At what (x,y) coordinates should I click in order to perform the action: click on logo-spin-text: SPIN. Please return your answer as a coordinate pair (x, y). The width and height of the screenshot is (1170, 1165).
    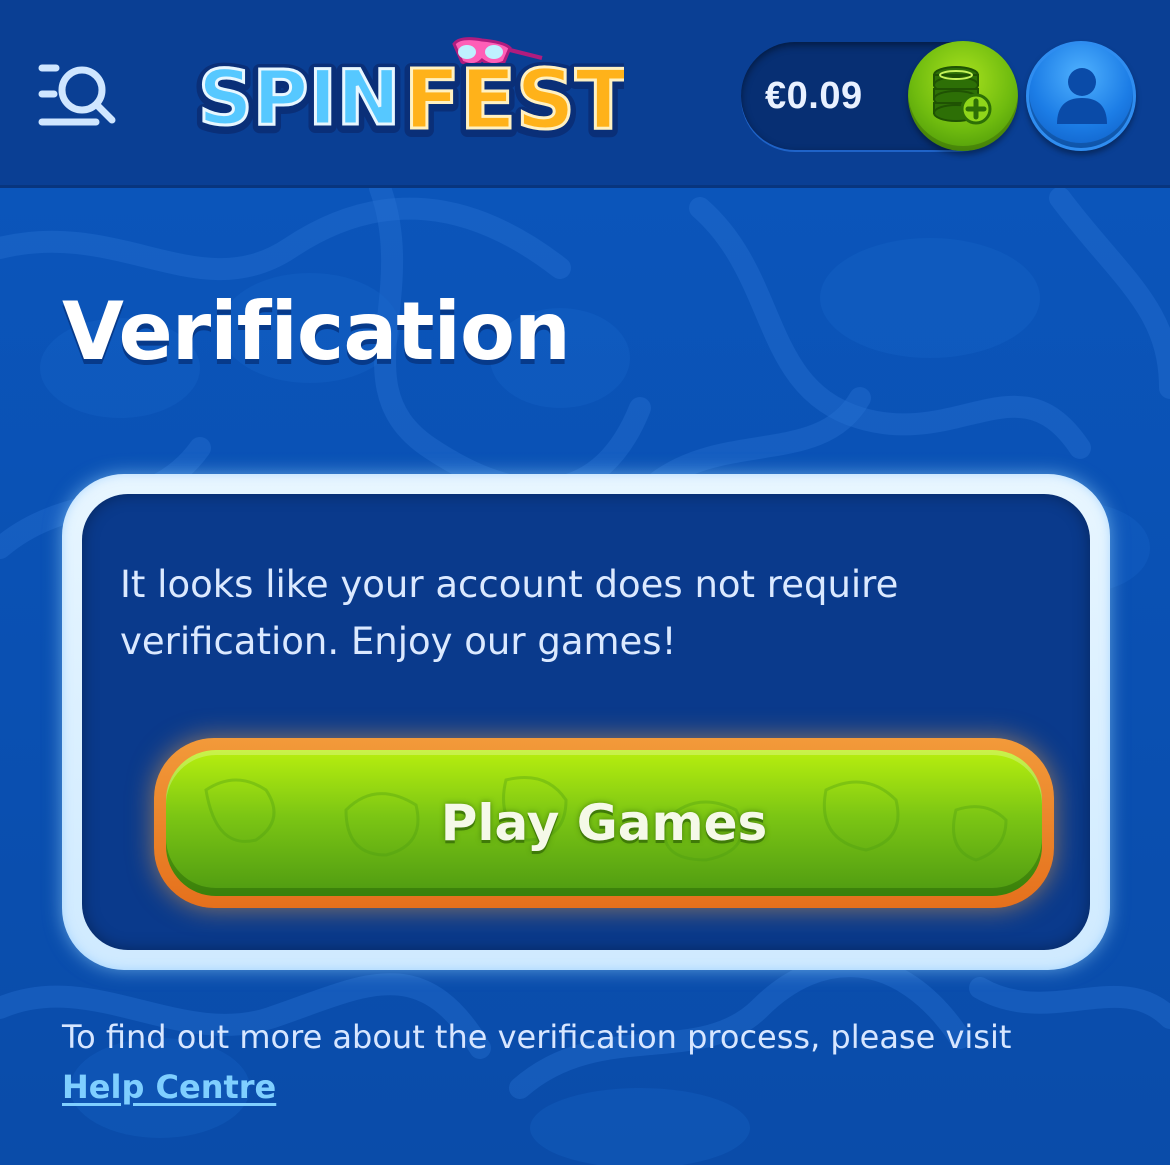
    Looking at the image, I should click on (299, 97).